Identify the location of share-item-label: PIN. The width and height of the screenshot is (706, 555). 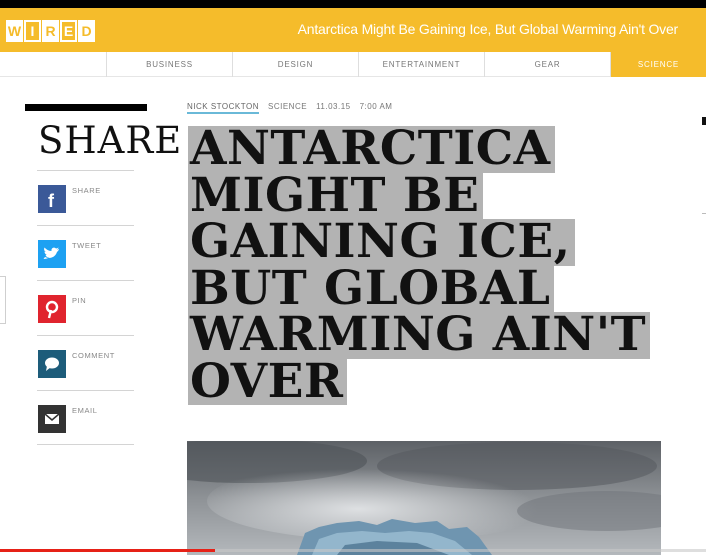
(79, 300).